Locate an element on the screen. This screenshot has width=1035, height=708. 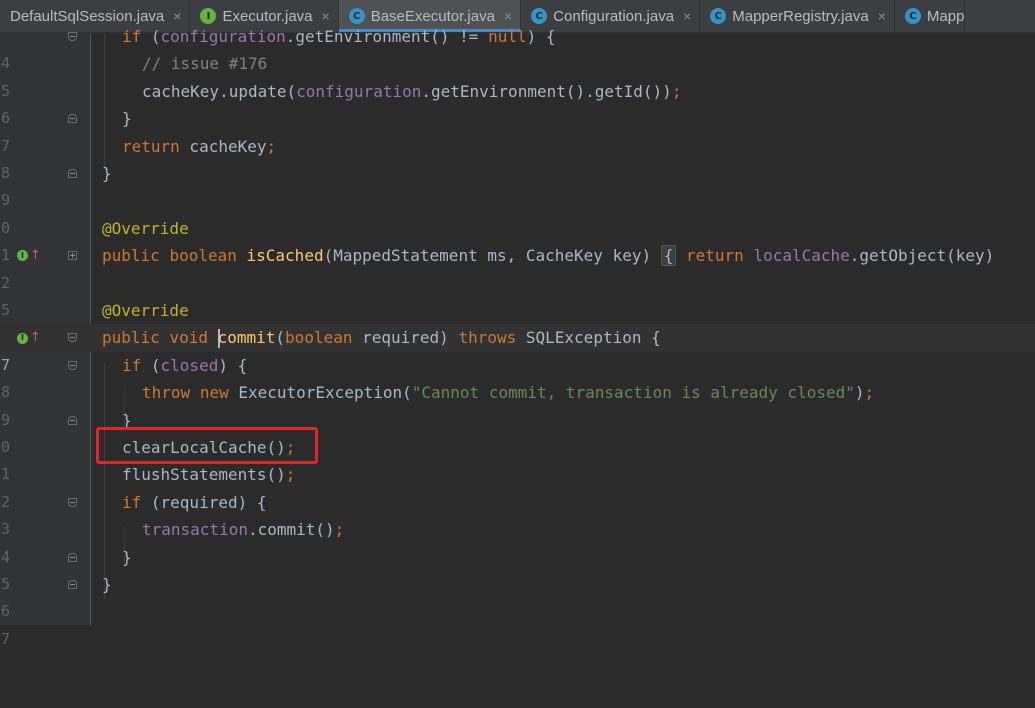
code-line: 5 } is located at coordinates (517, 568).